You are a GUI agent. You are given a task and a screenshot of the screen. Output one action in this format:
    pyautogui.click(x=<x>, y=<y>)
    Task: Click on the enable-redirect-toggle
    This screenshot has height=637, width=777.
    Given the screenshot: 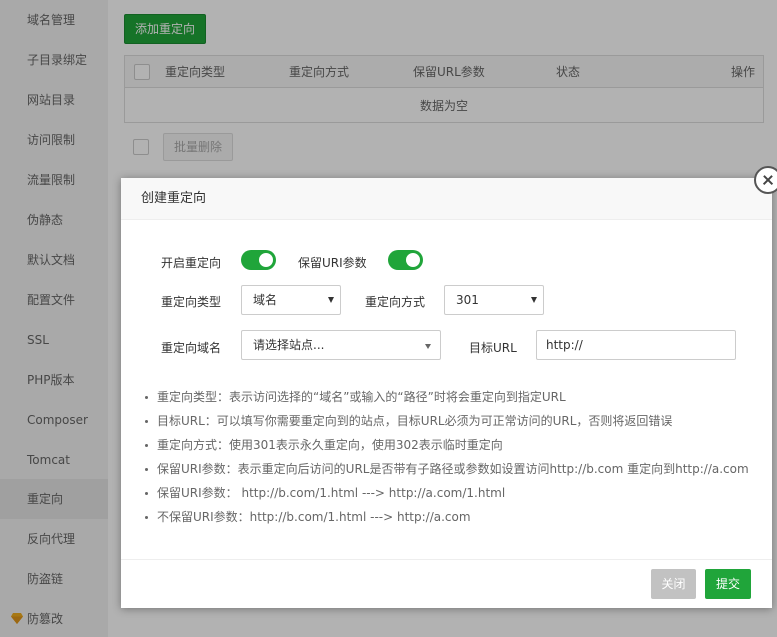 What is the action you would take?
    pyautogui.click(x=258, y=260)
    